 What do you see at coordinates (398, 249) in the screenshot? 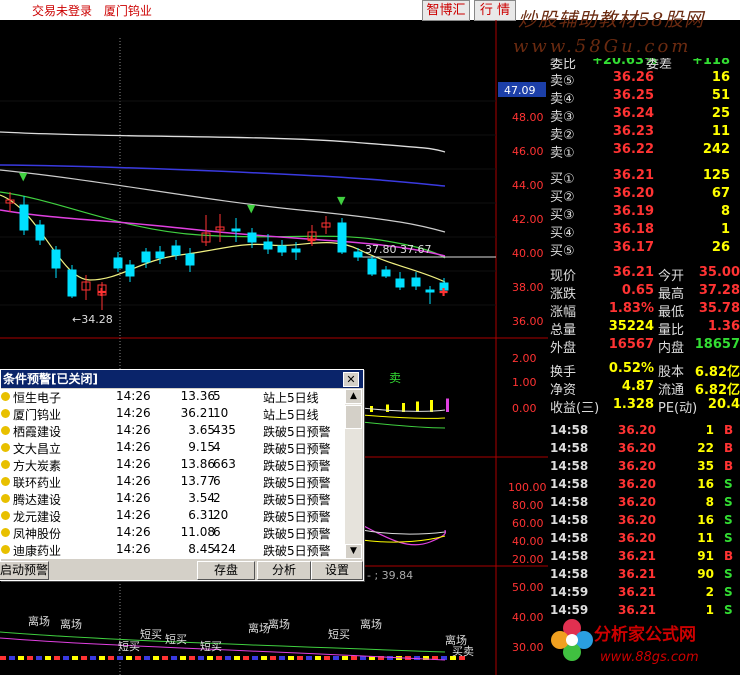
I see `mid-annotation: 37.80 37.67` at bounding box center [398, 249].